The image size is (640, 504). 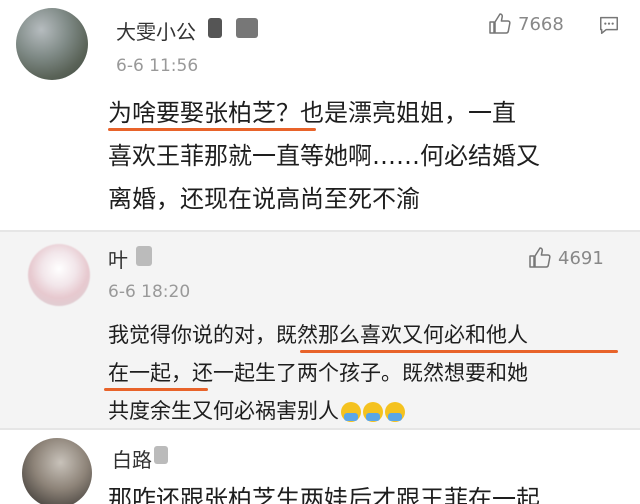 I want to click on like-button: 4691, so click(x=566, y=258).